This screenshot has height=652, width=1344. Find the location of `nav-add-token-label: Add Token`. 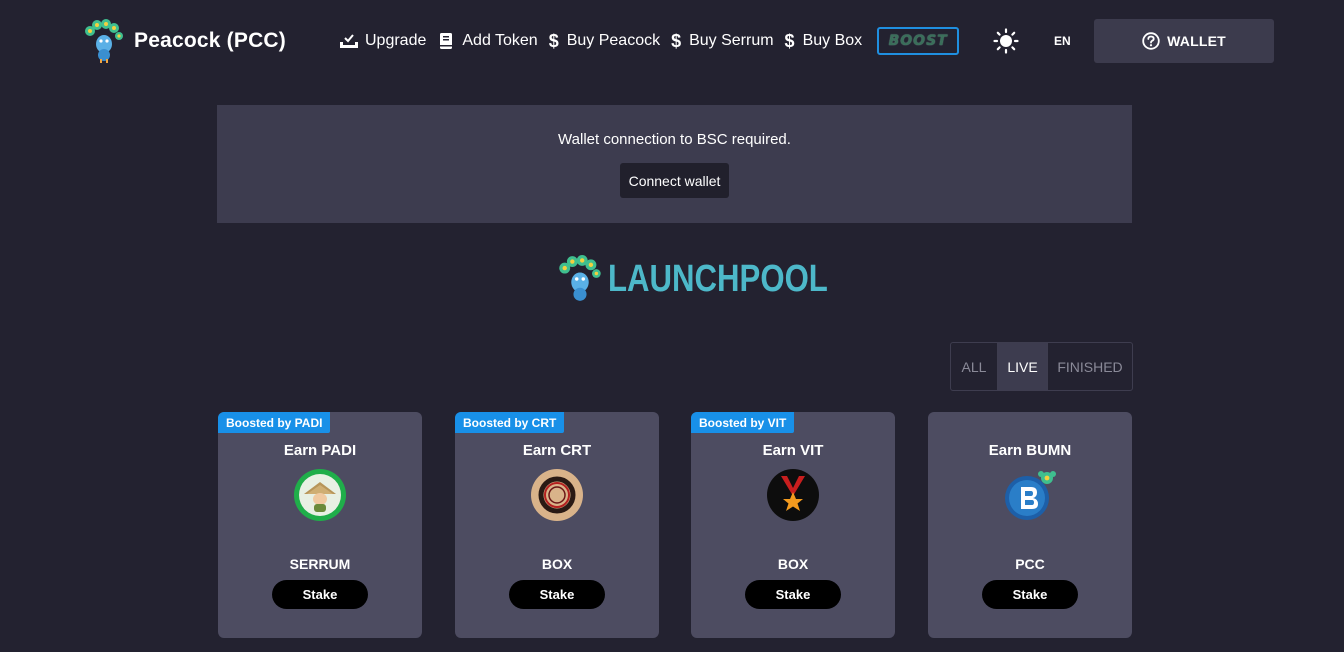

nav-add-token-label: Add Token is located at coordinates (500, 40).